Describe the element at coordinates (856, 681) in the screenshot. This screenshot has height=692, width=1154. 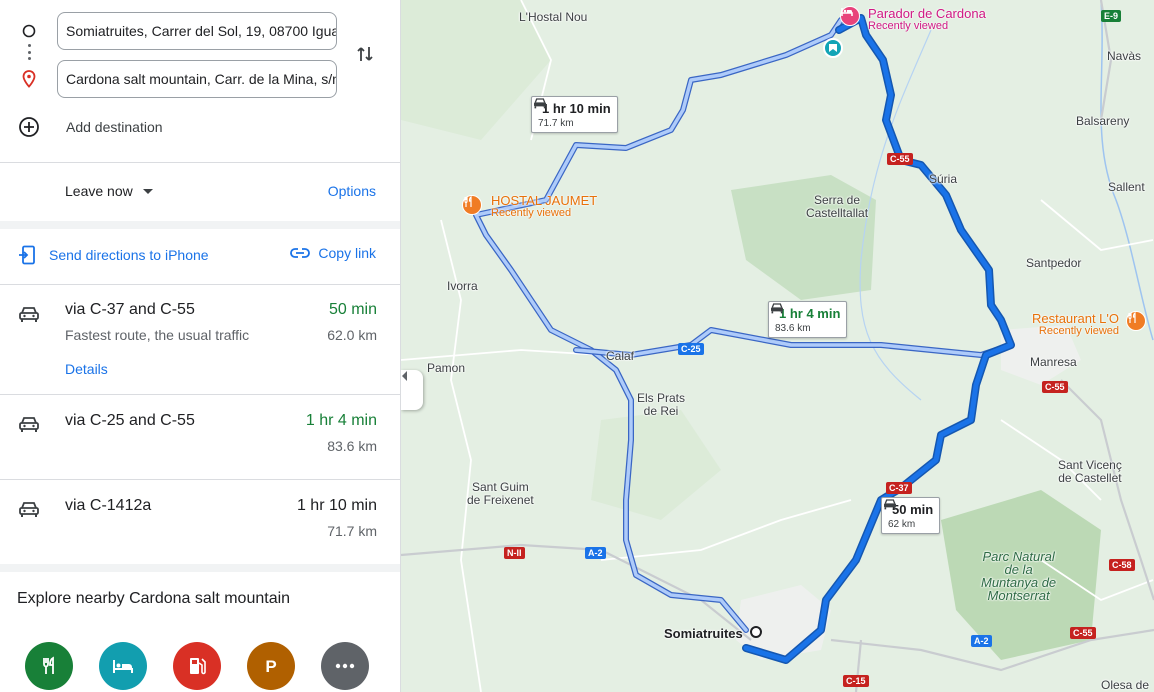
I see `road-shield: C-15` at that location.